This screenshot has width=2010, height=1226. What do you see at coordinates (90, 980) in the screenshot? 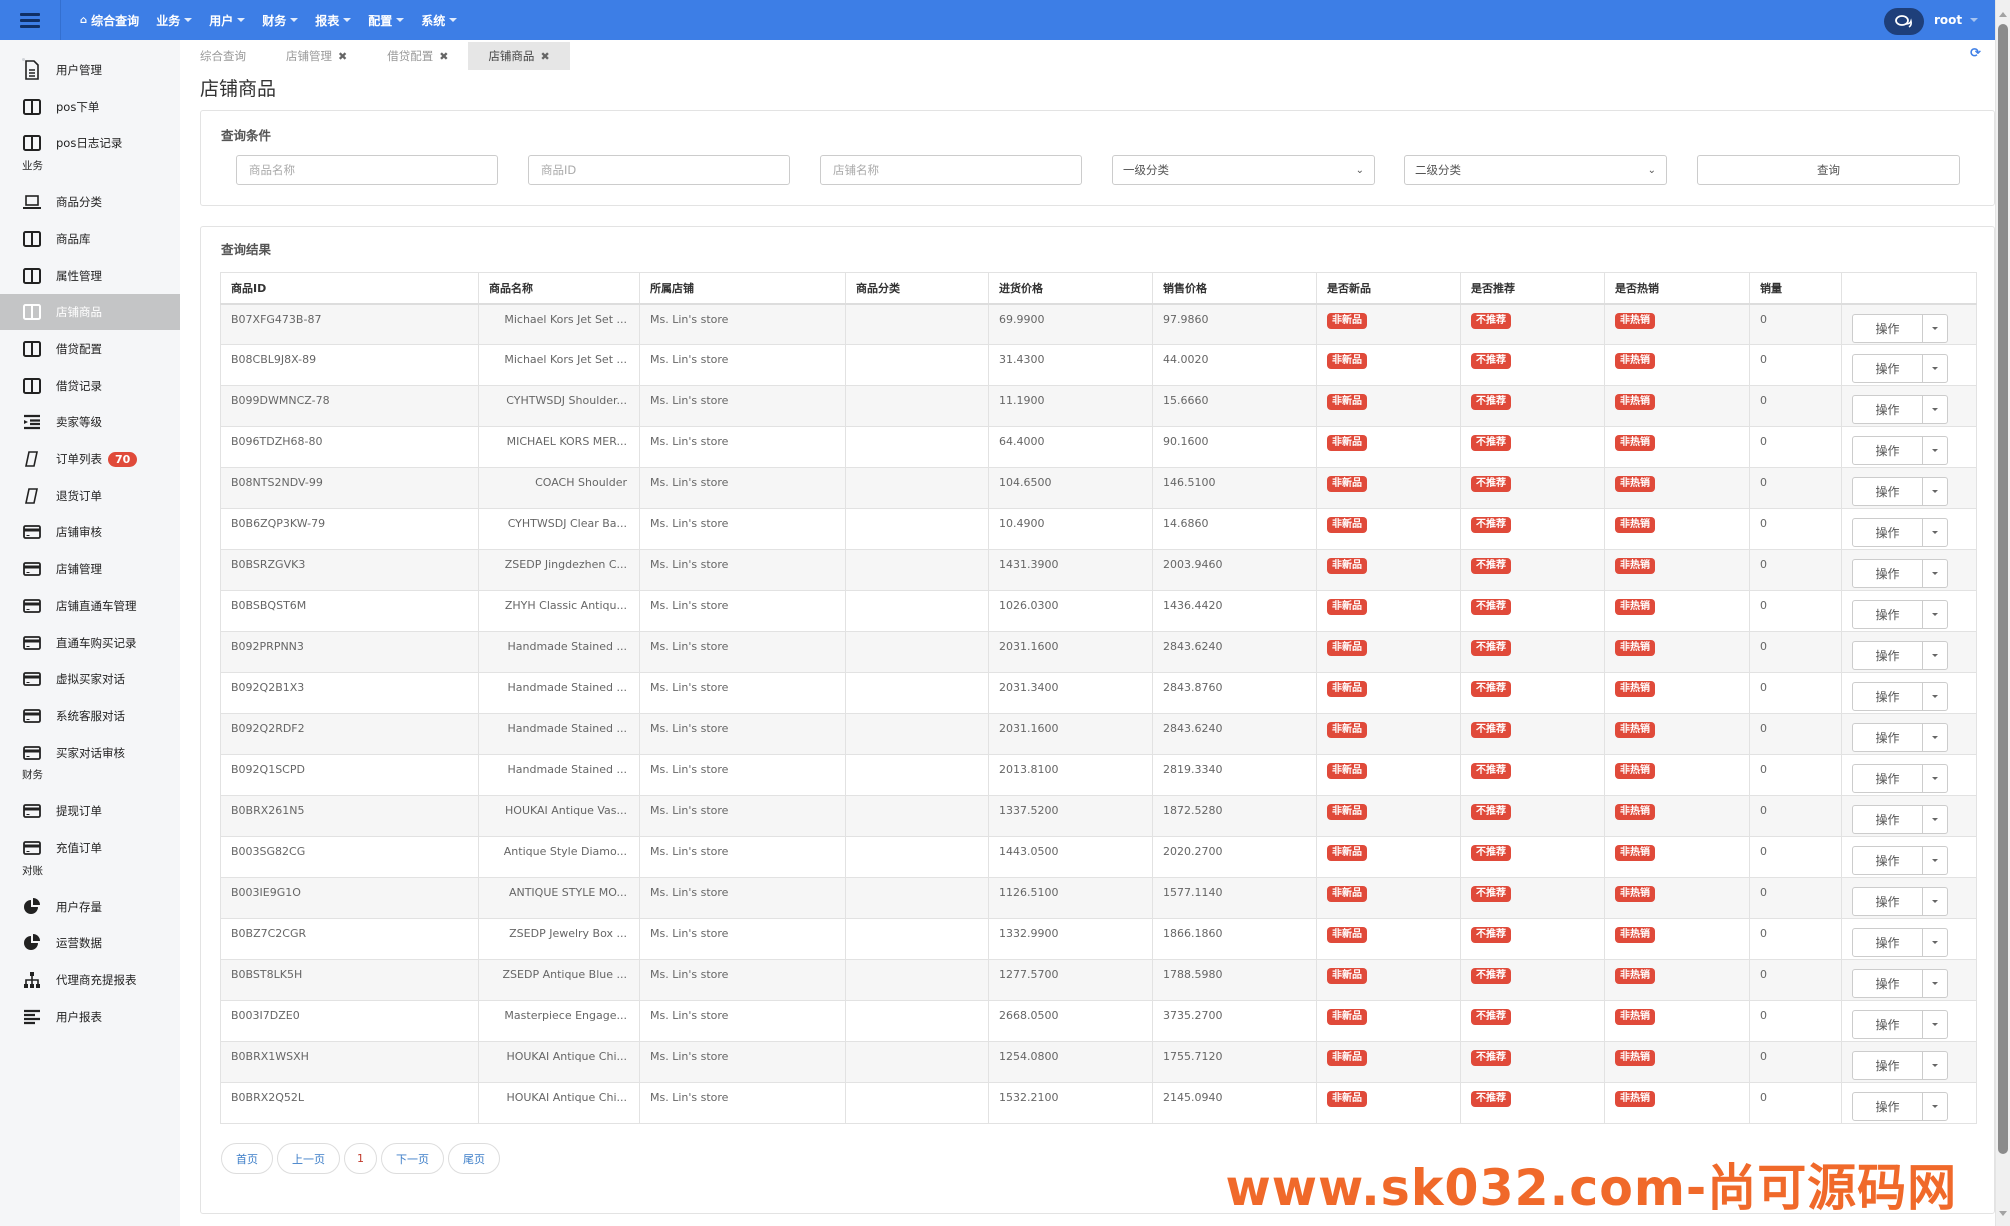
I see `sidebar-item: 代理商充提报表` at bounding box center [90, 980].